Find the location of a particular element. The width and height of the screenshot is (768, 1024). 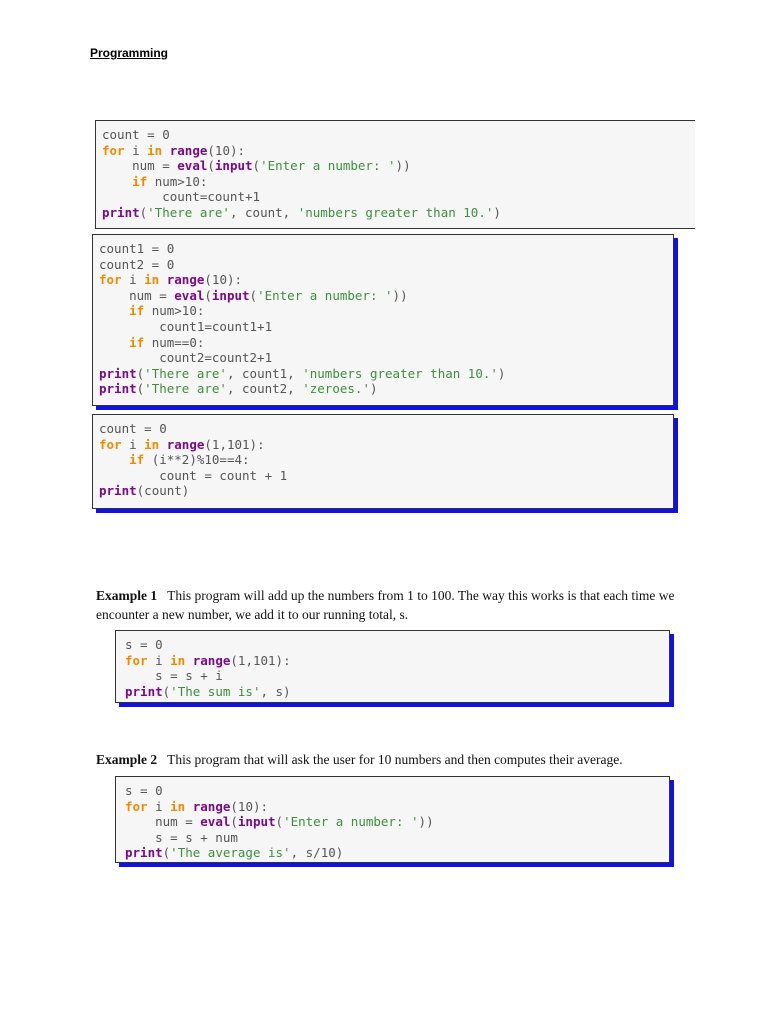

code-line: count1=count1+1 is located at coordinates (386, 327).